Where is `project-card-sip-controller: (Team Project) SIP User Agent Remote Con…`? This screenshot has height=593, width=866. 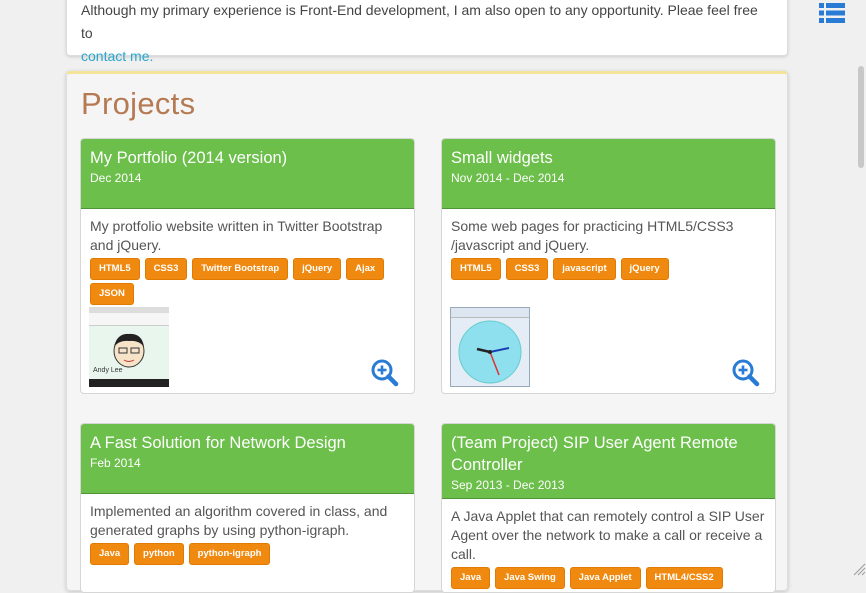 project-card-sip-controller: (Team Project) SIP User Agent Remote Con… is located at coordinates (608, 508).